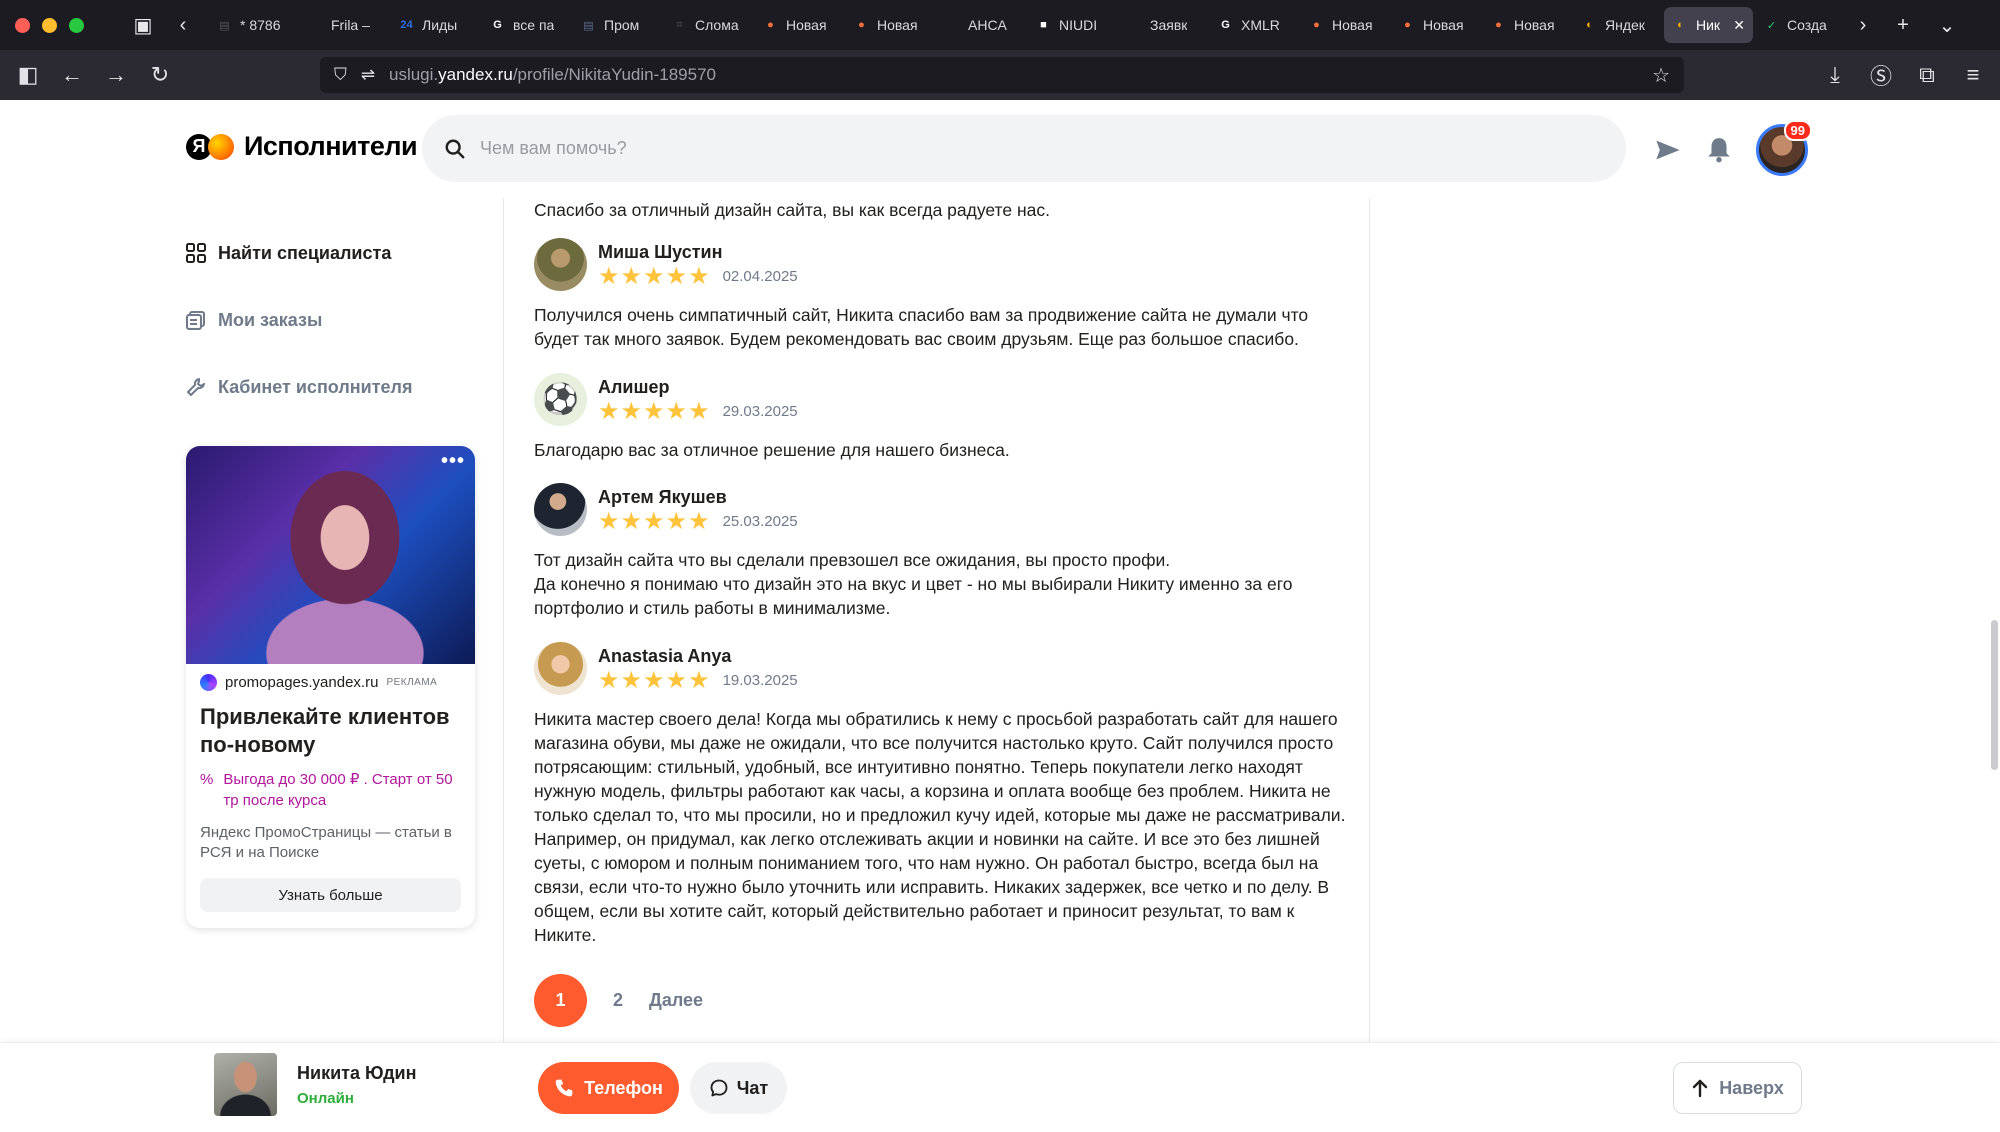 The width and height of the screenshot is (2000, 1132). Describe the element at coordinates (1134, 25) in the screenshot. I see `T-favicon-icon: T` at that location.